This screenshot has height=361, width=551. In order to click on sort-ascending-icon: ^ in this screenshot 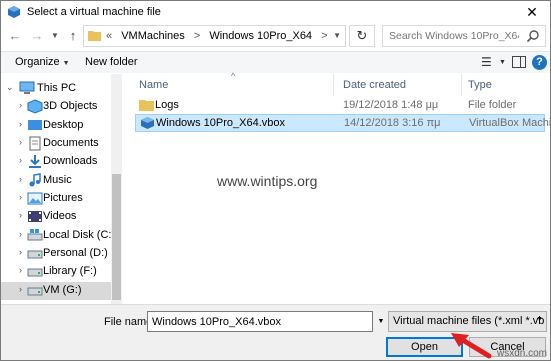, I will do `click(233, 76)`.